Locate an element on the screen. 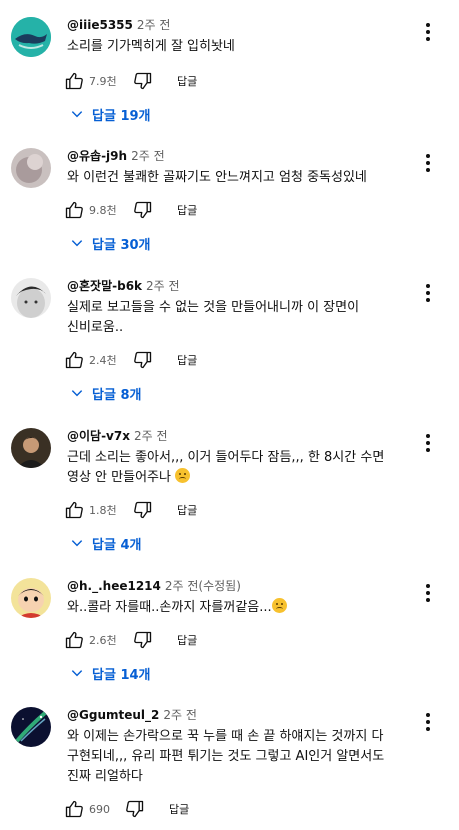 The image size is (459, 830). comment-header: @유솝-j9h 2주 전 is located at coordinates (116, 156).